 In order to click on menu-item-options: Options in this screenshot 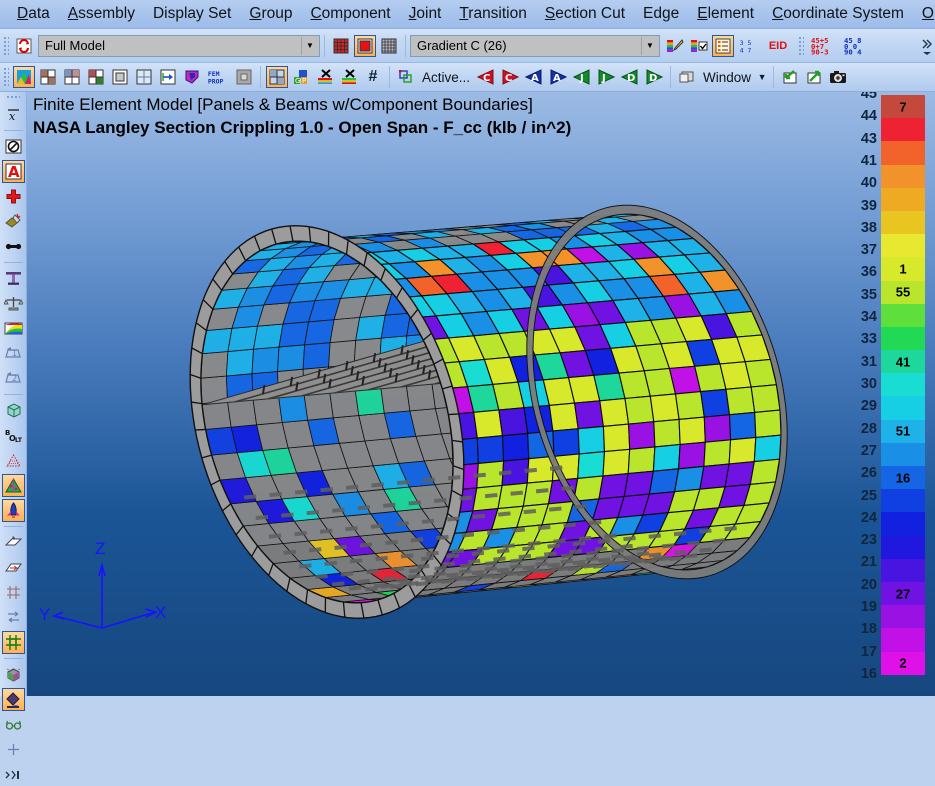, I will do `click(924, 14)`.